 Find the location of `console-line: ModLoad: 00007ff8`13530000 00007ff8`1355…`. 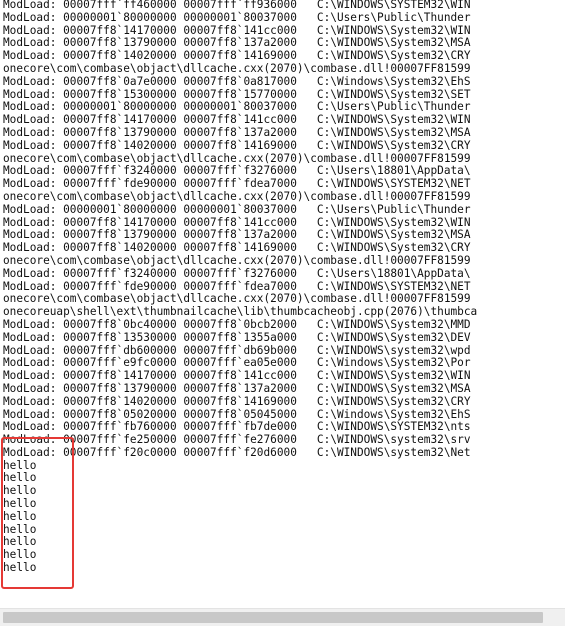

console-line: ModLoad: 00007ff8`13530000 00007ff8`1355… is located at coordinates (237, 337).